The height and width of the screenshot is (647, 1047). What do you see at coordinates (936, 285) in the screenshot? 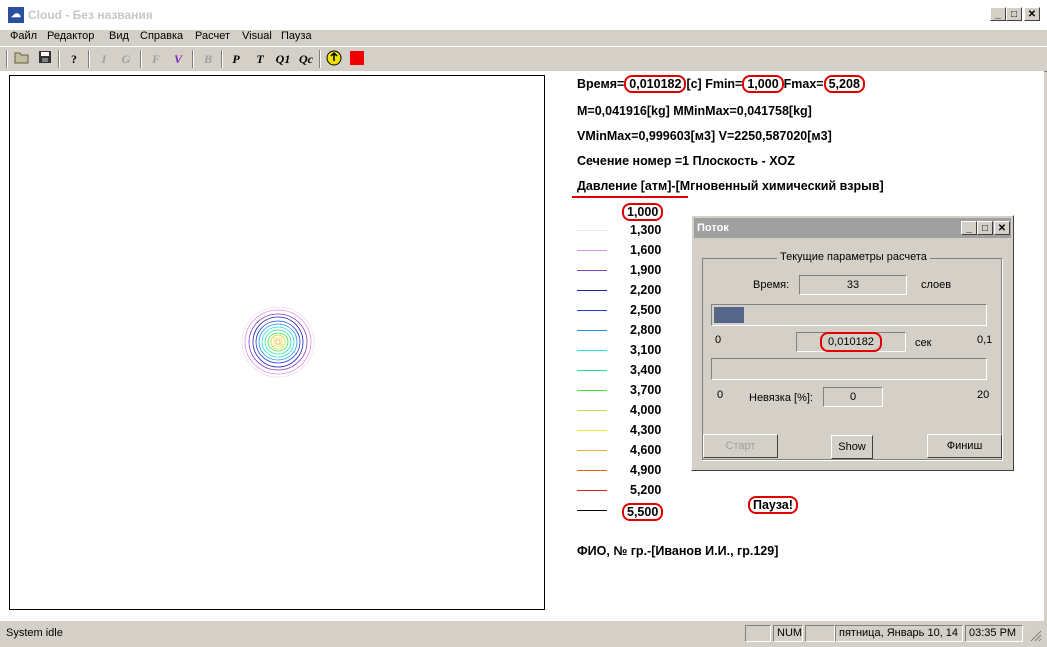
I see `layers-unit: слоев` at bounding box center [936, 285].